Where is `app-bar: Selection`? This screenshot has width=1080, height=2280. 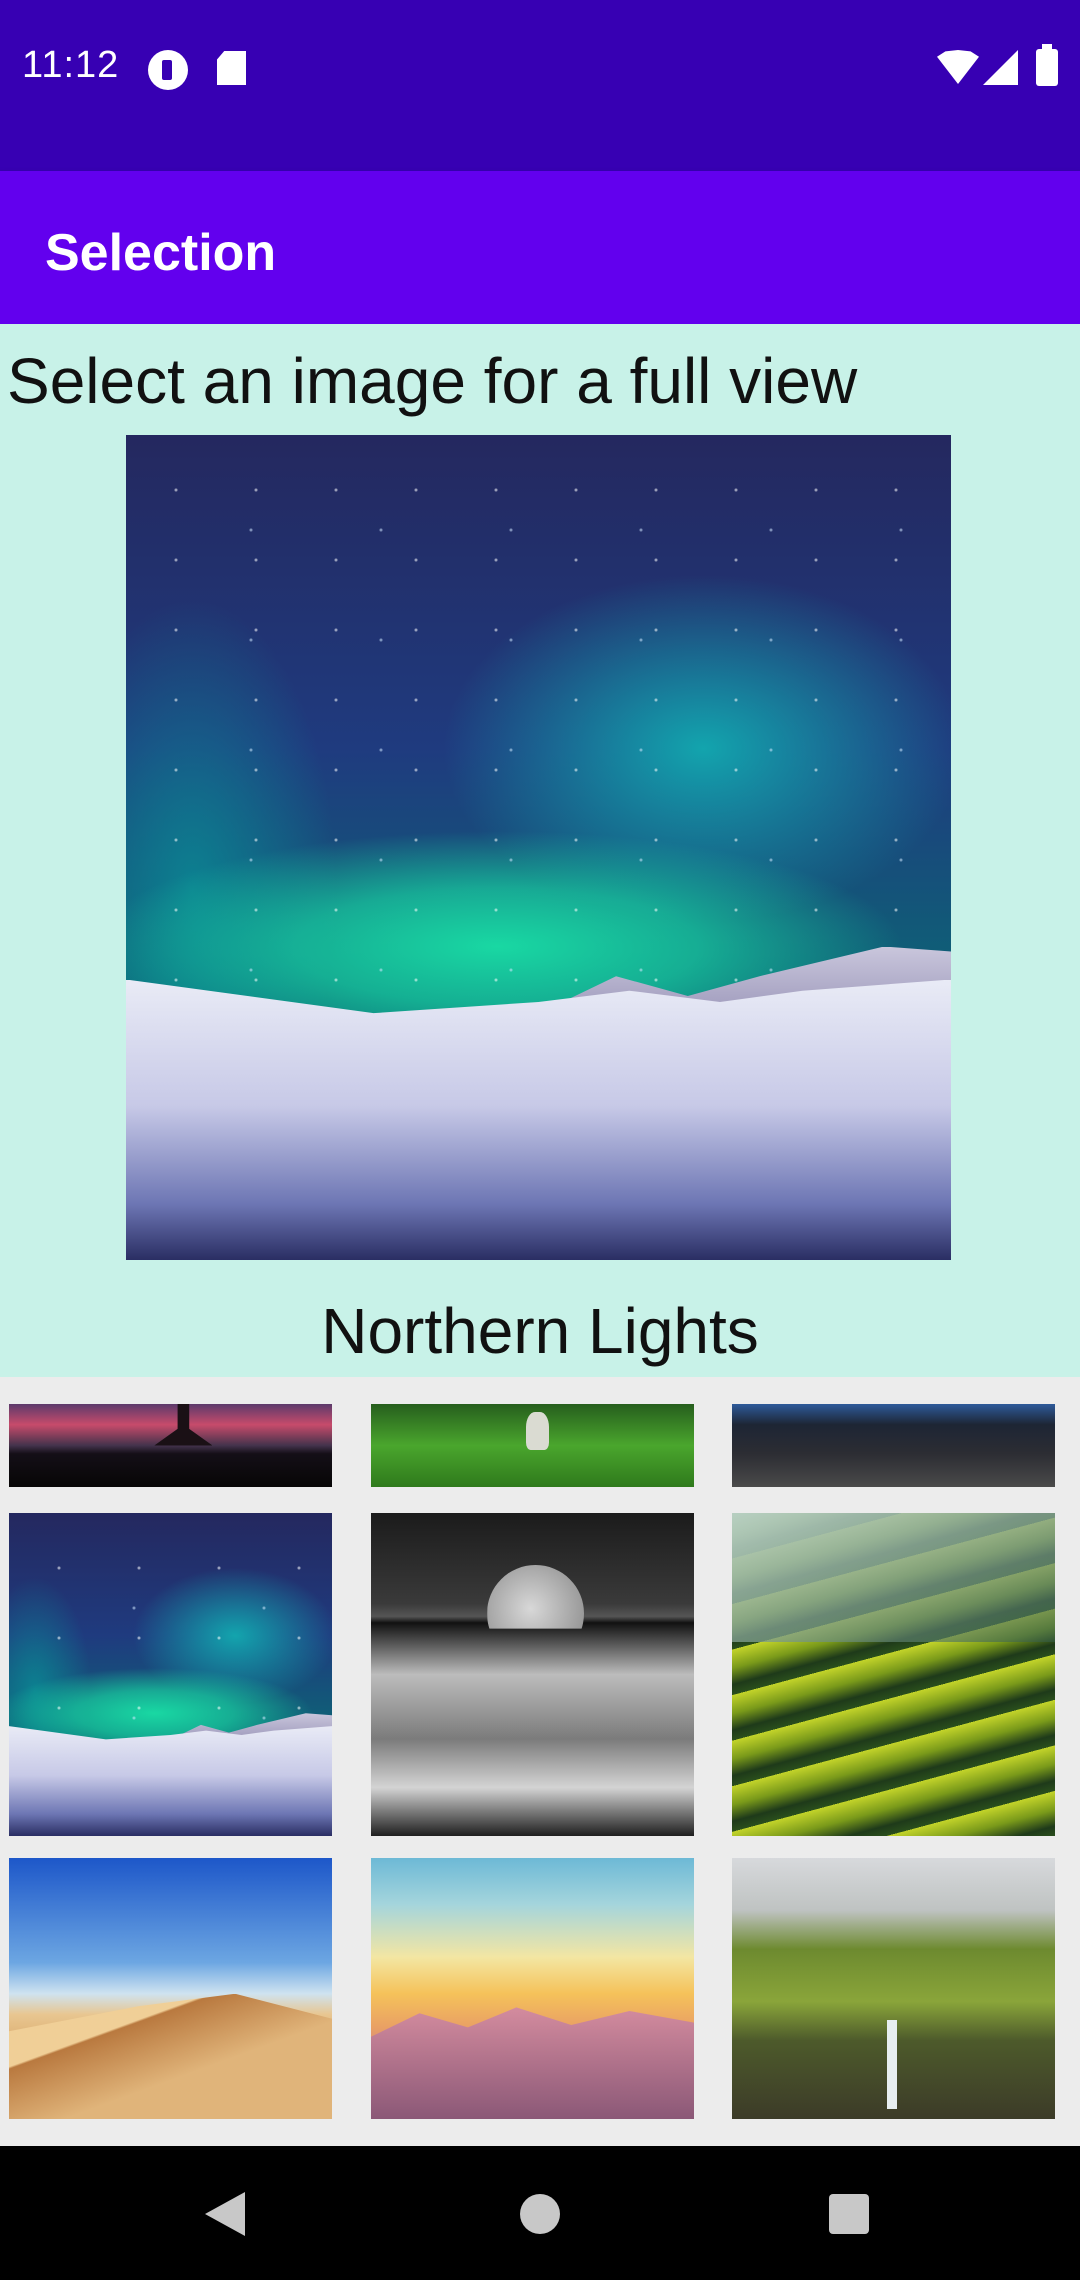 app-bar: Selection is located at coordinates (540, 247).